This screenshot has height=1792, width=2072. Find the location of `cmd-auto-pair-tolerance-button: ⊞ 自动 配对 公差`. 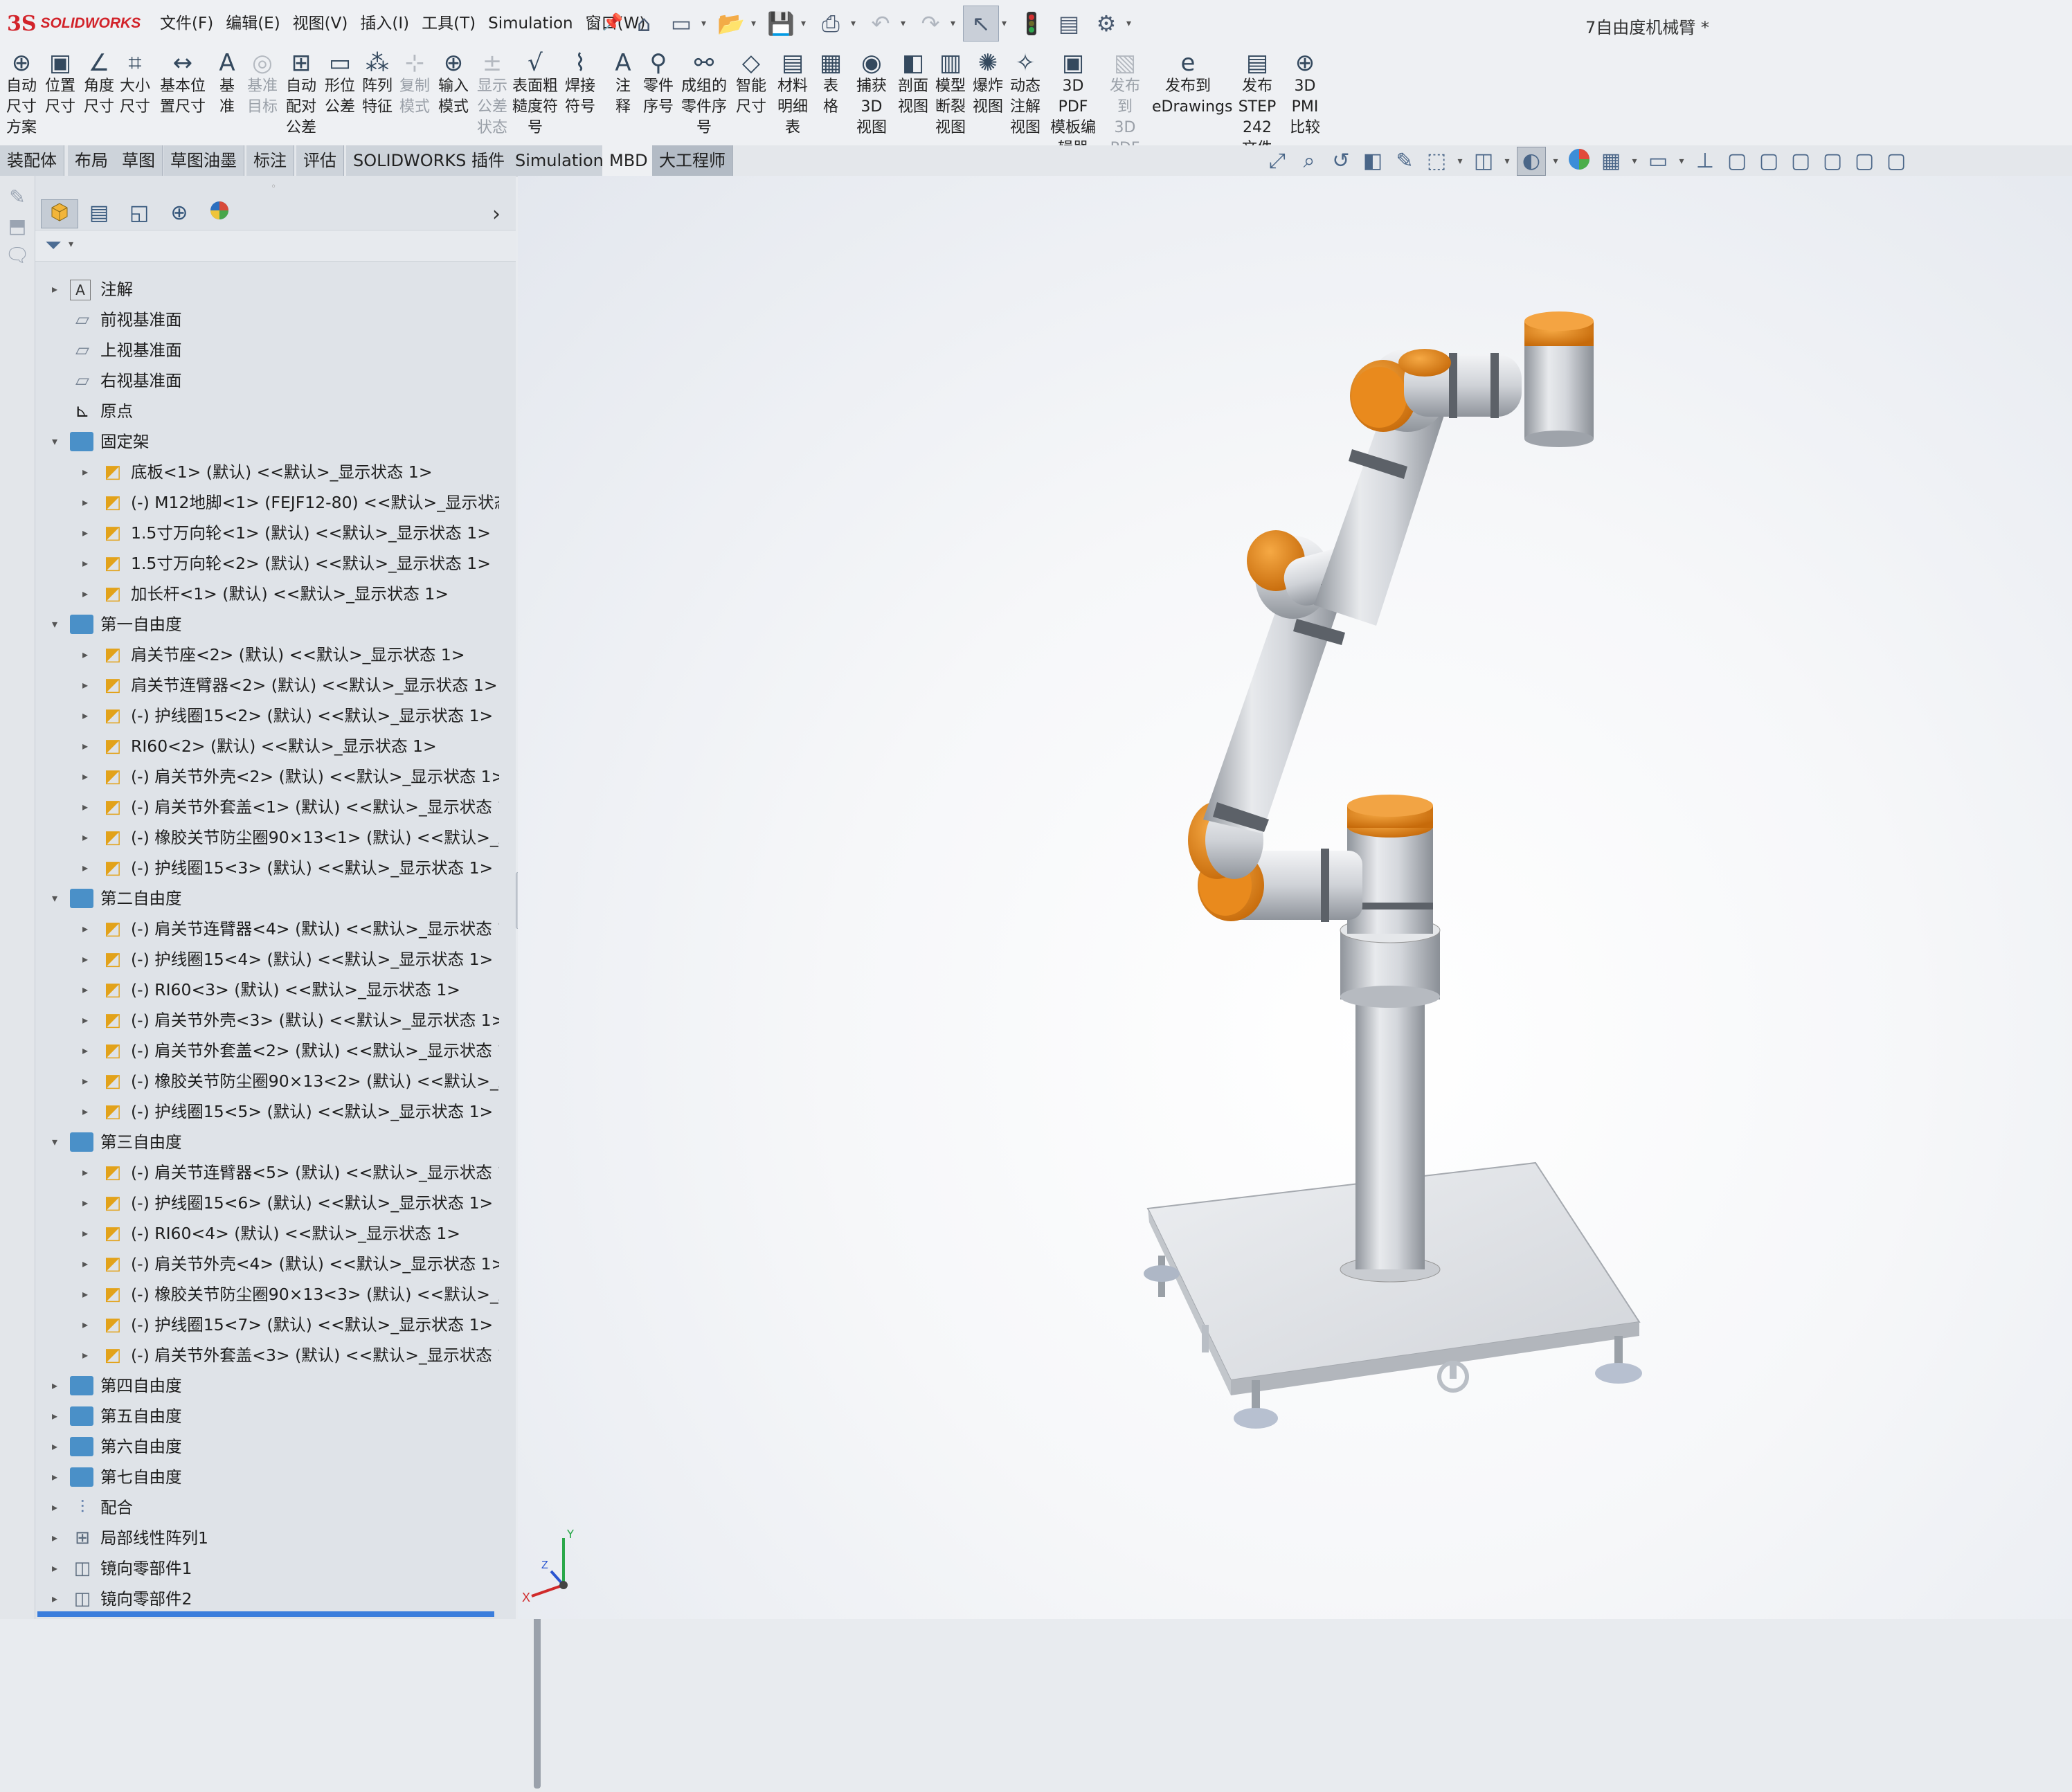

cmd-auto-pair-tolerance-button: ⊞ 自动 配对 公差 is located at coordinates (301, 94).